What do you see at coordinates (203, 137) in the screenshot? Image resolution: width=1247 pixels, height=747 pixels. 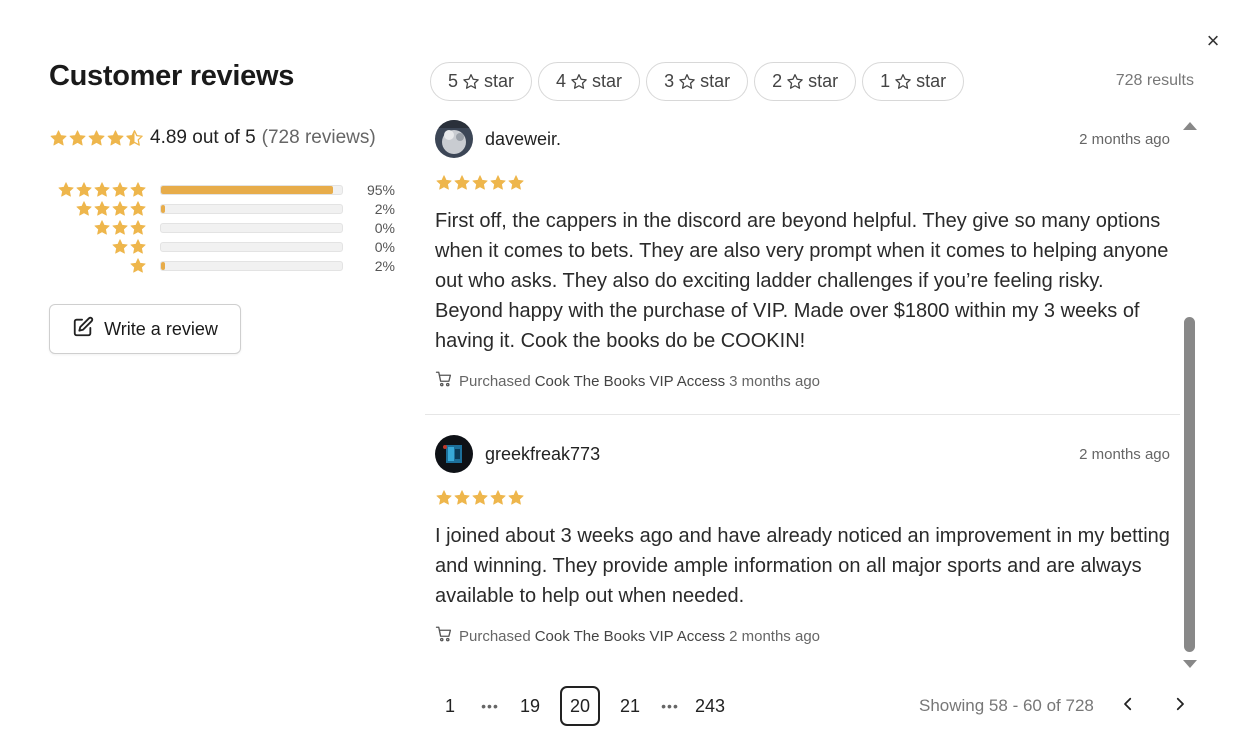 I see `average-rating-text: 4.89 out of 5` at bounding box center [203, 137].